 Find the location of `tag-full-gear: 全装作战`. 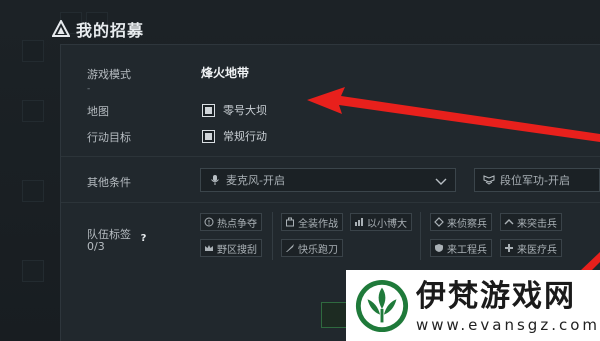

tag-full-gear: 全装作战 is located at coordinates (312, 222).